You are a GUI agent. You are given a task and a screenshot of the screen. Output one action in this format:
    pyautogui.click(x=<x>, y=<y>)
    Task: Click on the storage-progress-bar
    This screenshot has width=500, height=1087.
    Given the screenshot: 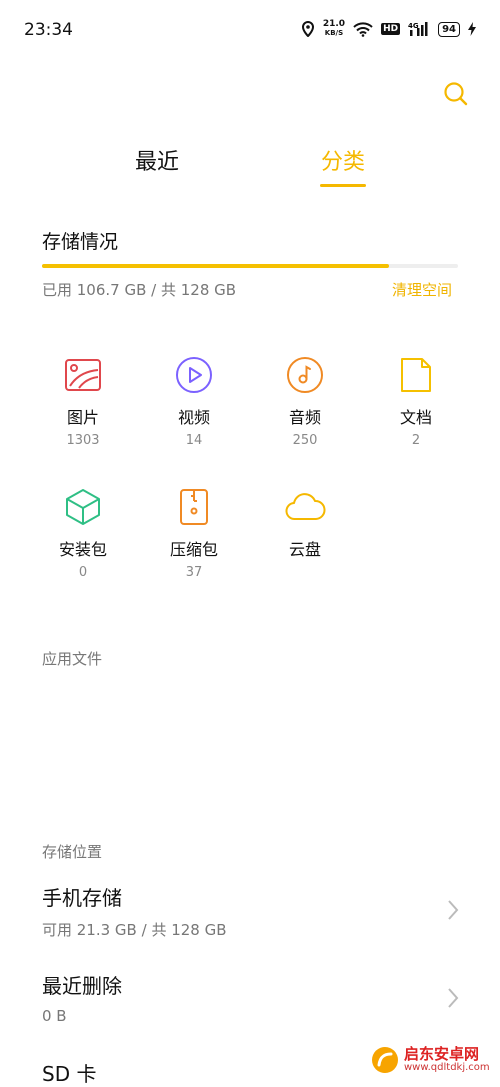 What is the action you would take?
    pyautogui.click(x=250, y=266)
    